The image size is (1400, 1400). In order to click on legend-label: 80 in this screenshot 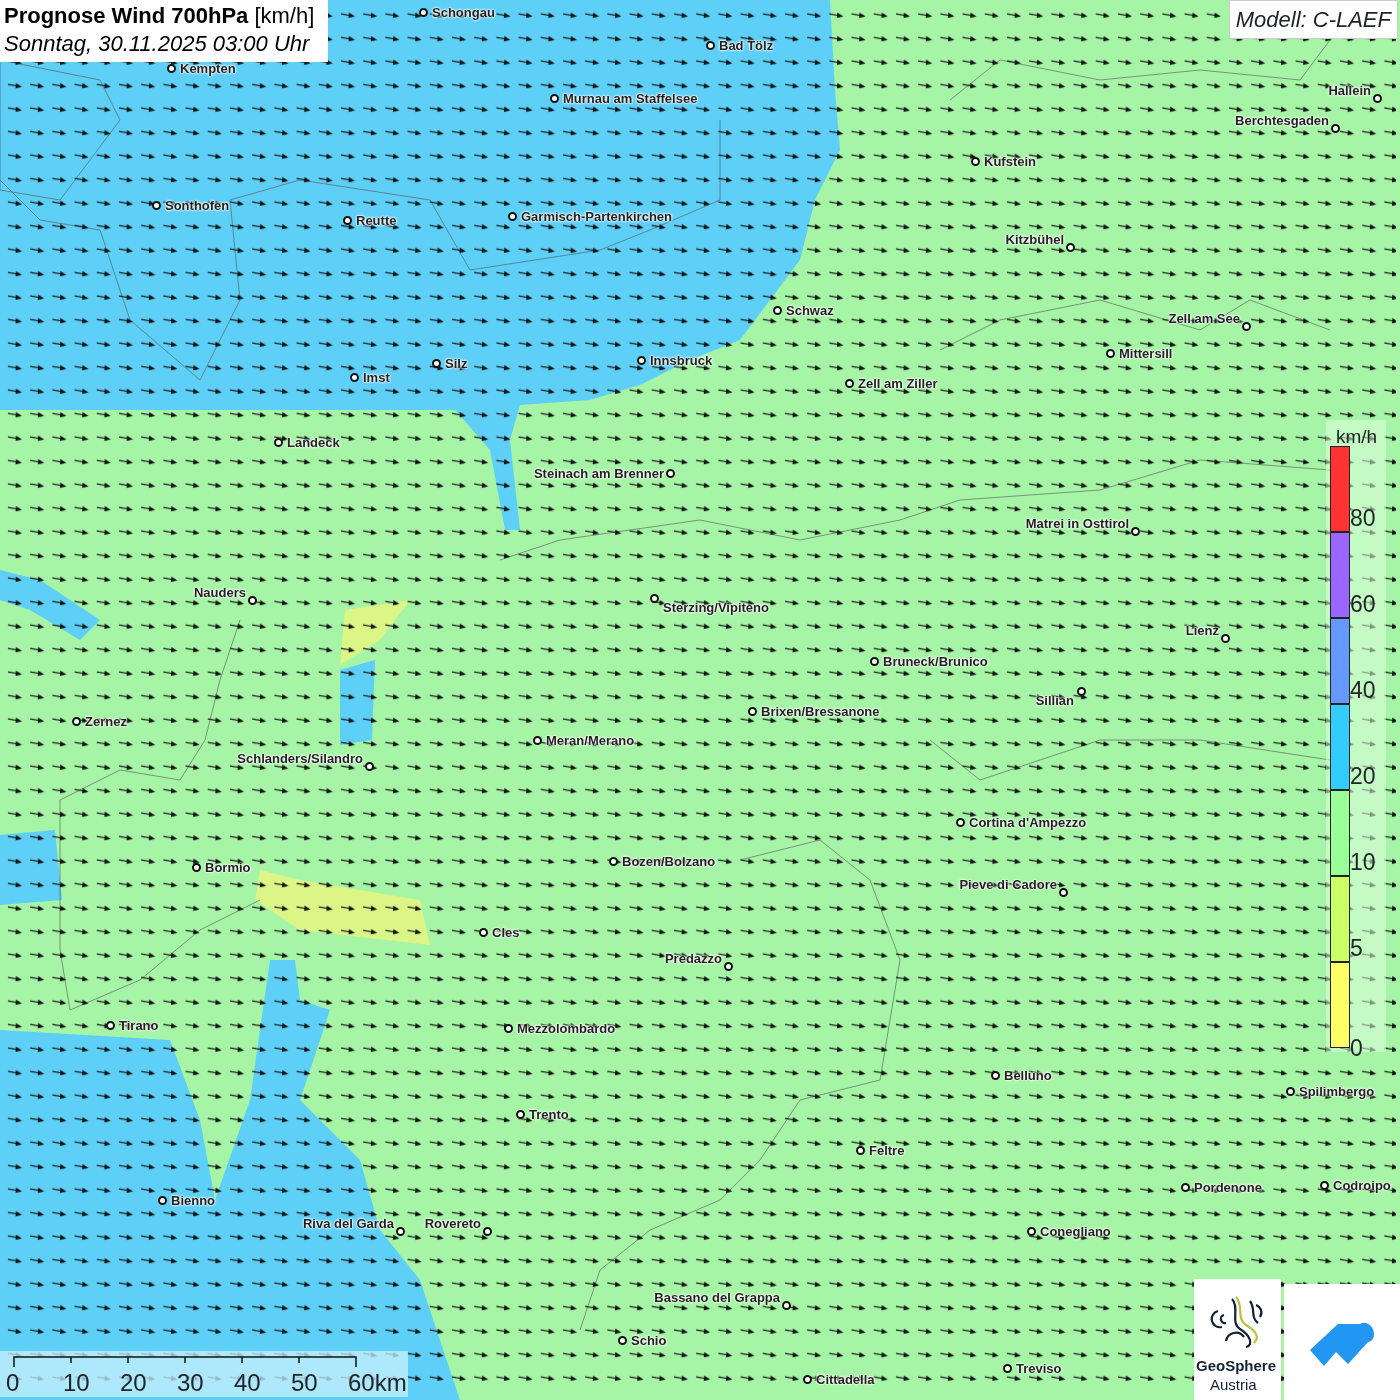, I will do `click(1363, 518)`.